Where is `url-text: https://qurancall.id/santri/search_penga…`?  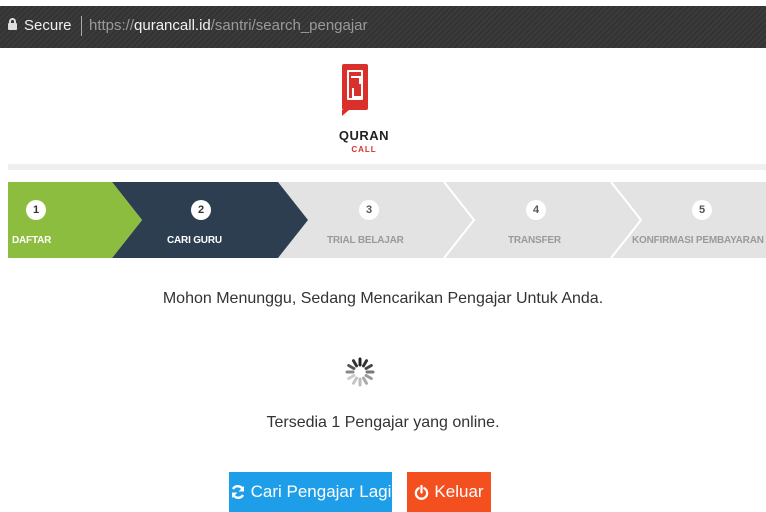
url-text: https://qurancall.id/santri/search_penga… is located at coordinates (228, 25).